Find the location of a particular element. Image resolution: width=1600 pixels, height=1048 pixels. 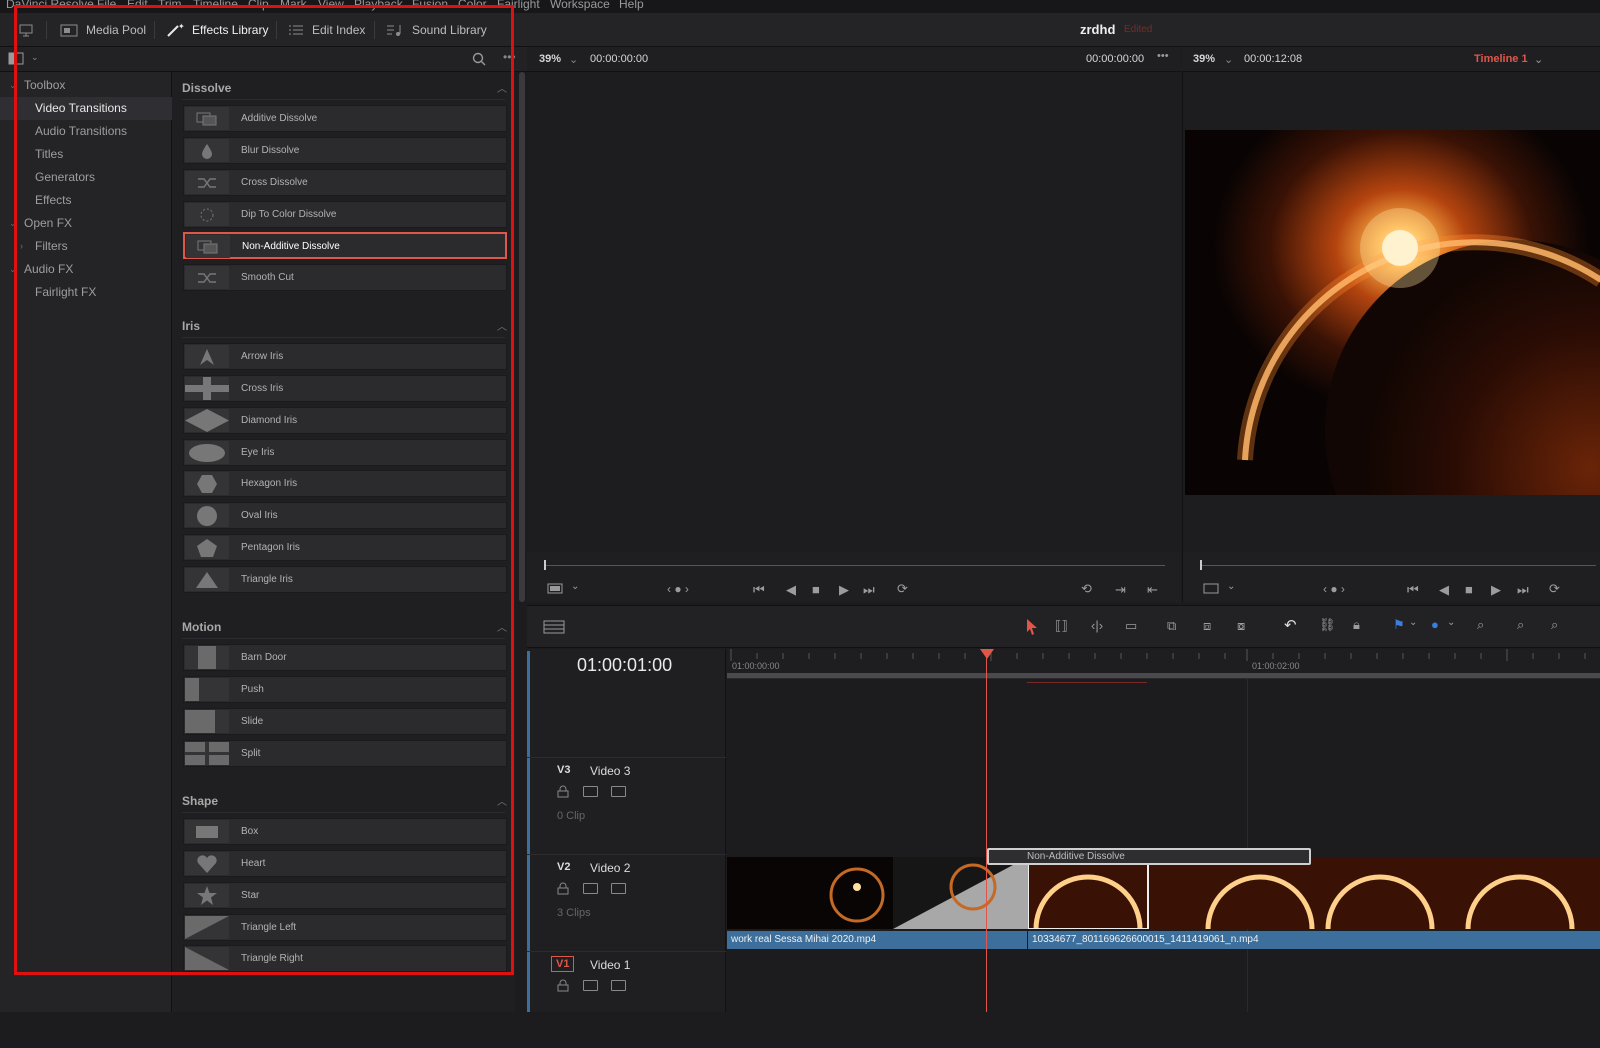

stop-icon: ■ is located at coordinates (816, 589).